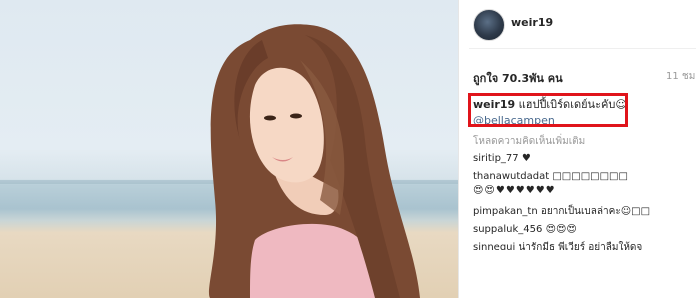 The image size is (696, 298). What do you see at coordinates (526, 158) in the screenshot?
I see `comment-text: ♥` at bounding box center [526, 158].